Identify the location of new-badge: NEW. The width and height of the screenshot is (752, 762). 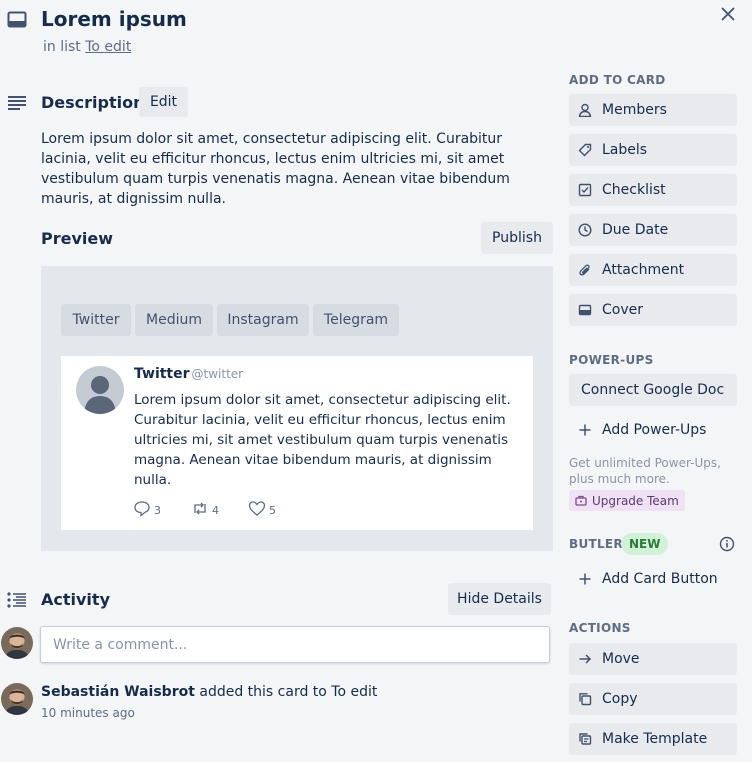
(645, 544).